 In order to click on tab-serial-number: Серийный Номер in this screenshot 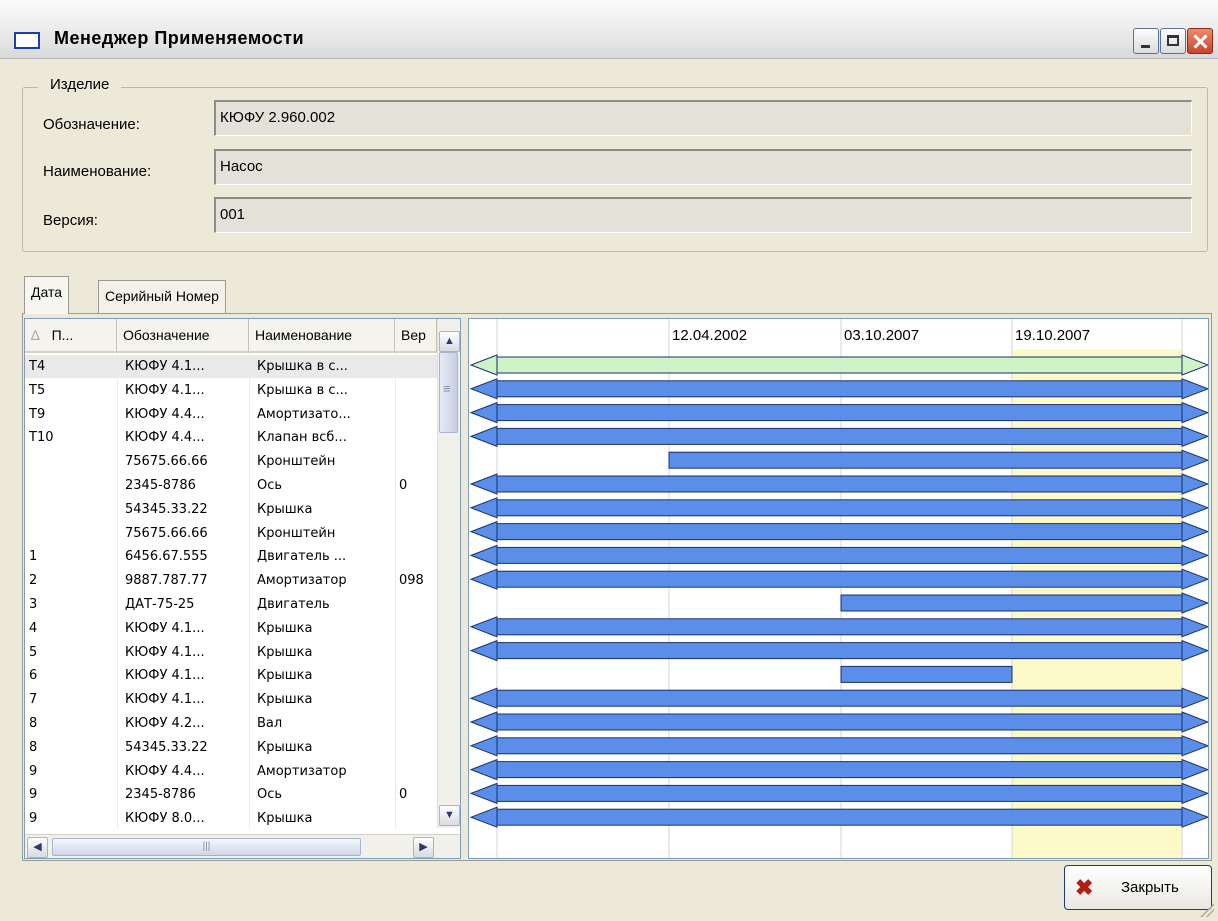, I will do `click(162, 296)`.